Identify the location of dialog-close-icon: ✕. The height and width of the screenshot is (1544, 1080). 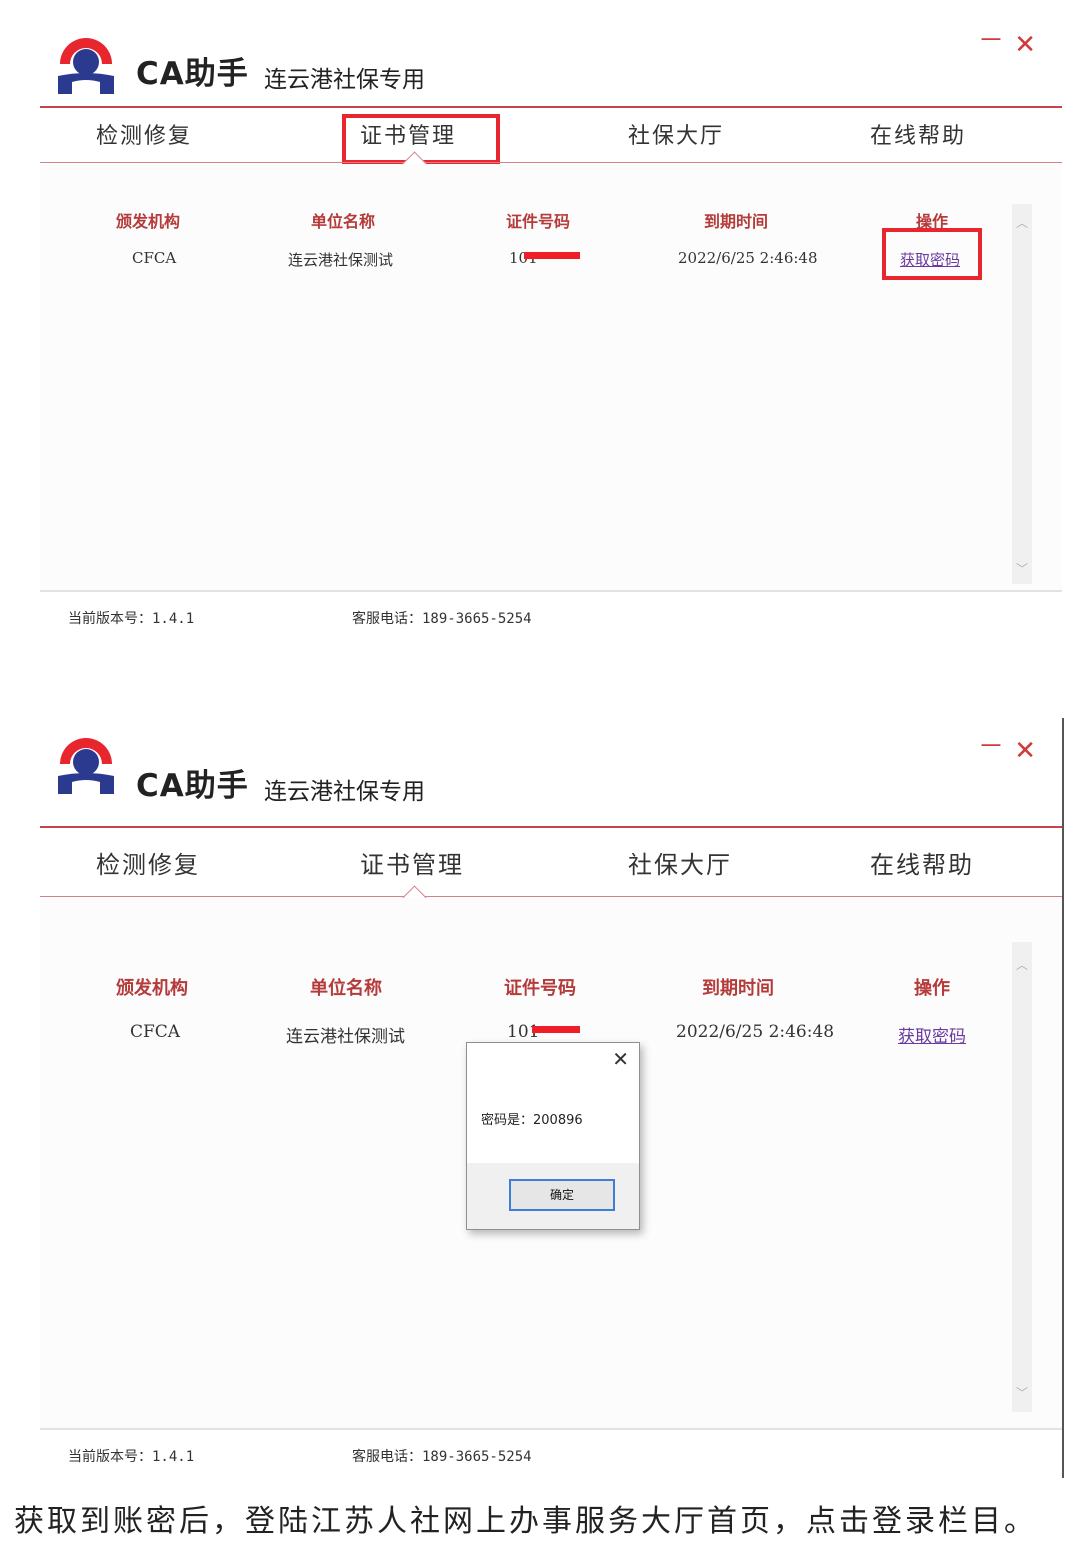
(620, 1059).